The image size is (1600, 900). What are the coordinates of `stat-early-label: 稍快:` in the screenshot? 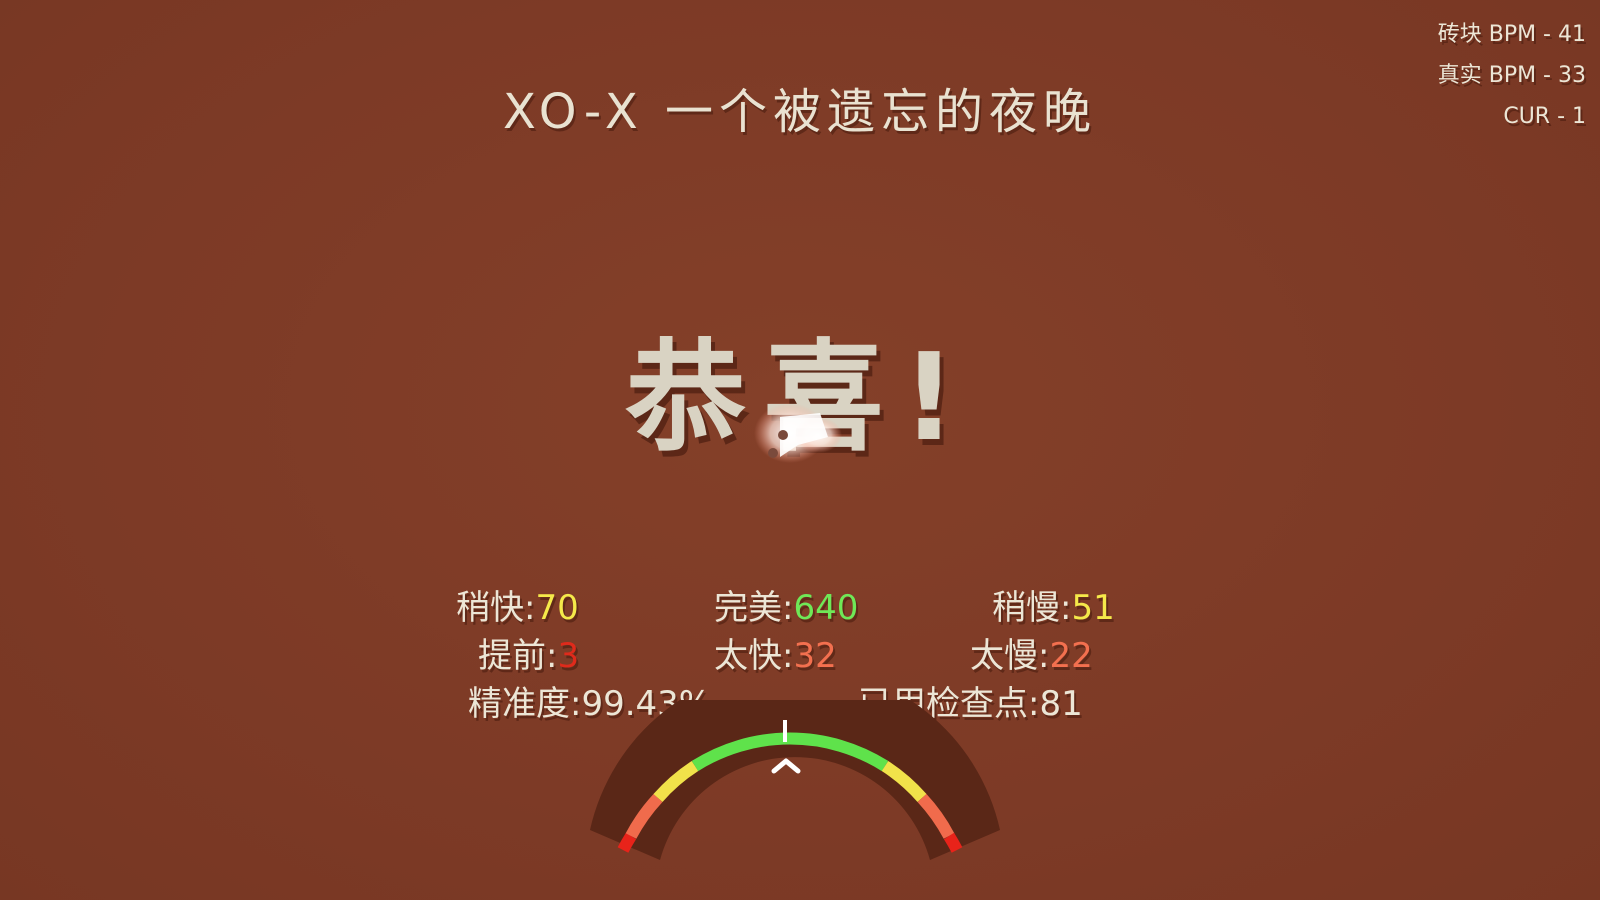 It's located at (496, 608).